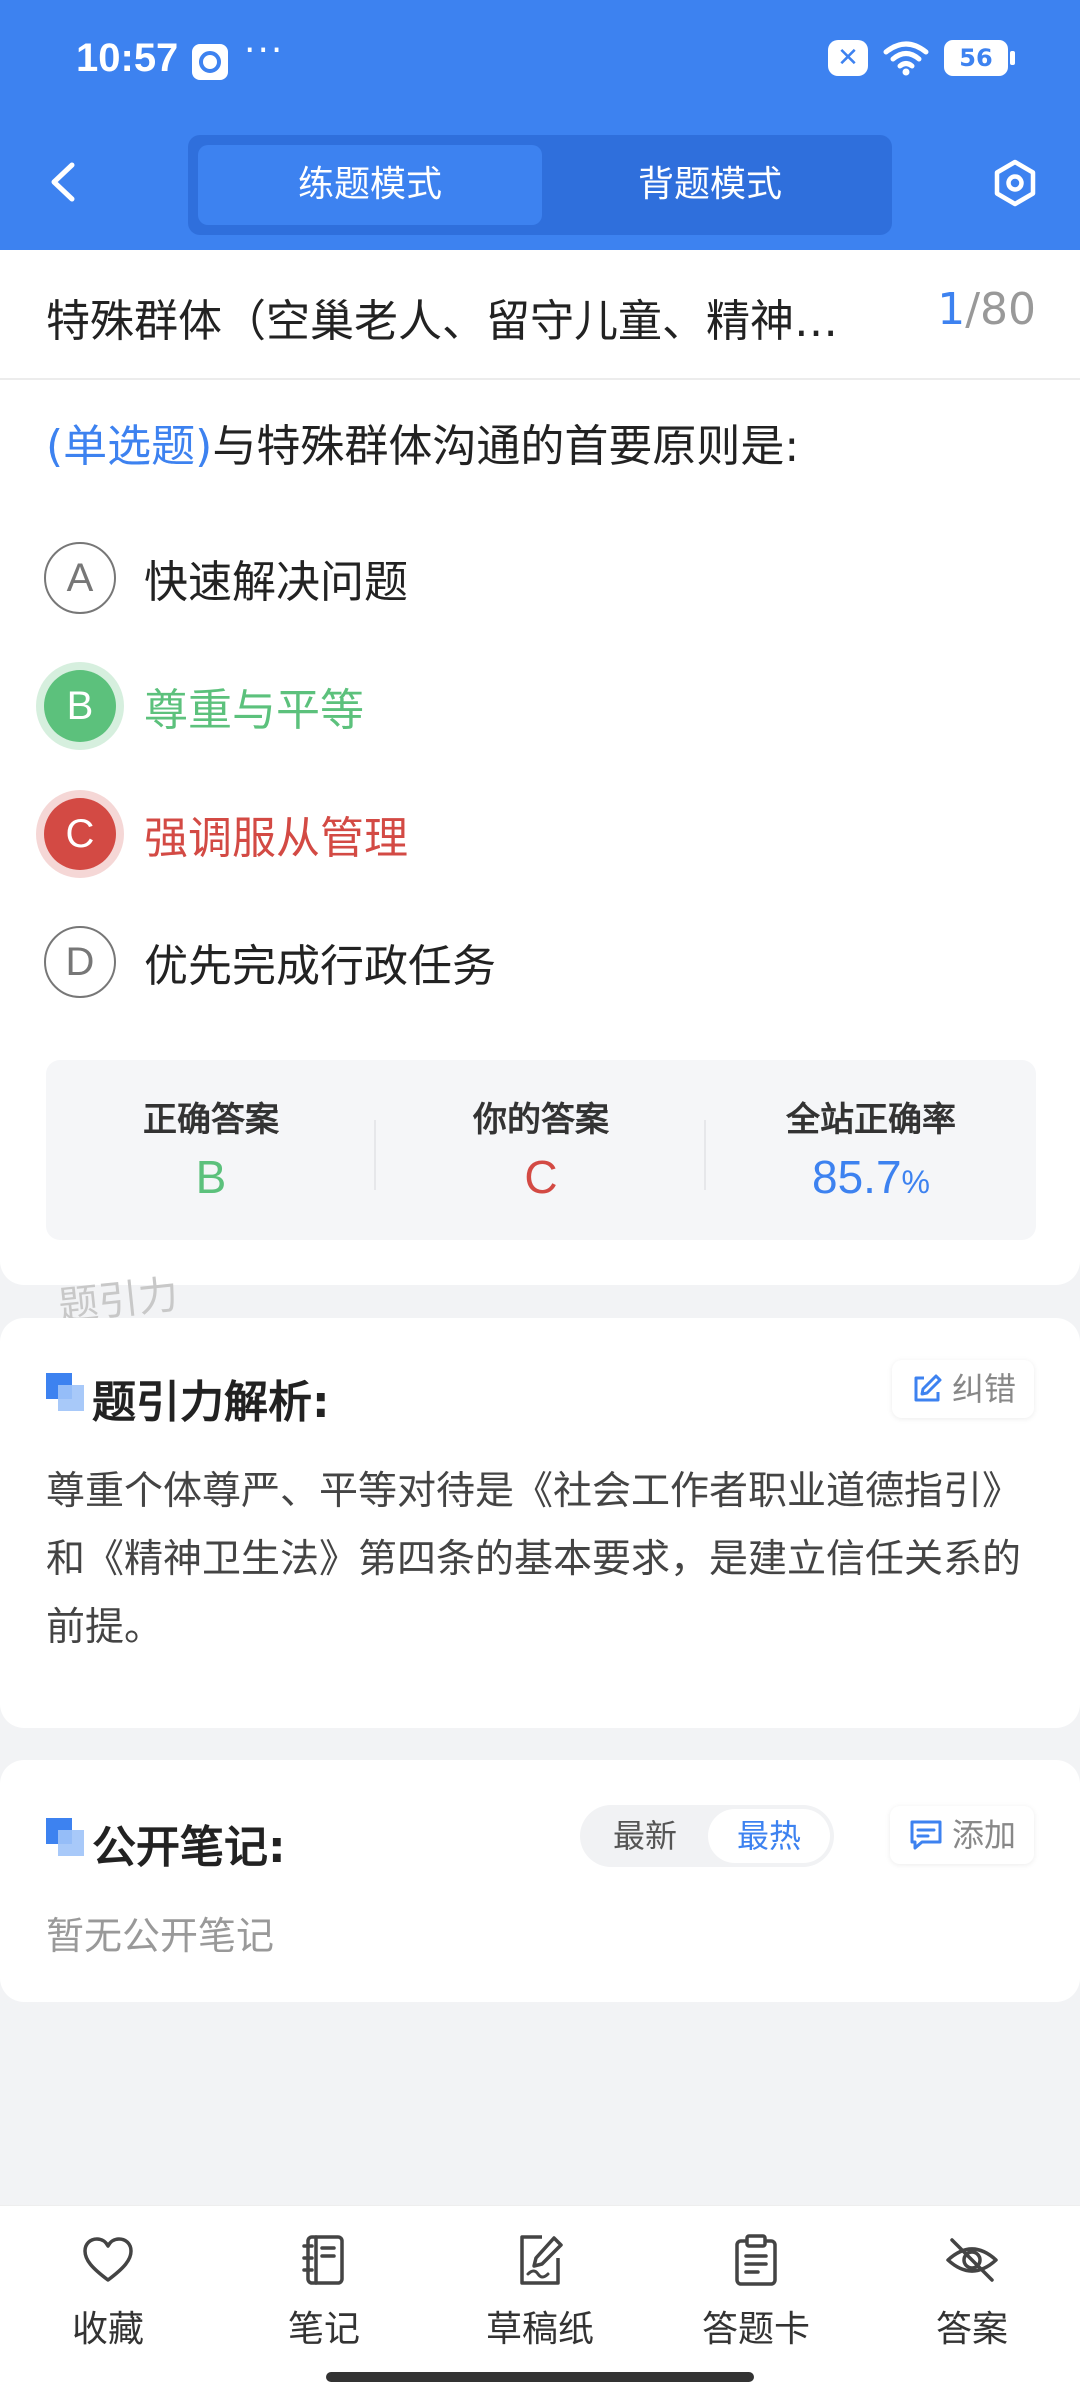 The image size is (1080, 2401). Describe the element at coordinates (506, 446) in the screenshot. I see `question-text: 与特殊群体沟通的首要原则是:` at that location.